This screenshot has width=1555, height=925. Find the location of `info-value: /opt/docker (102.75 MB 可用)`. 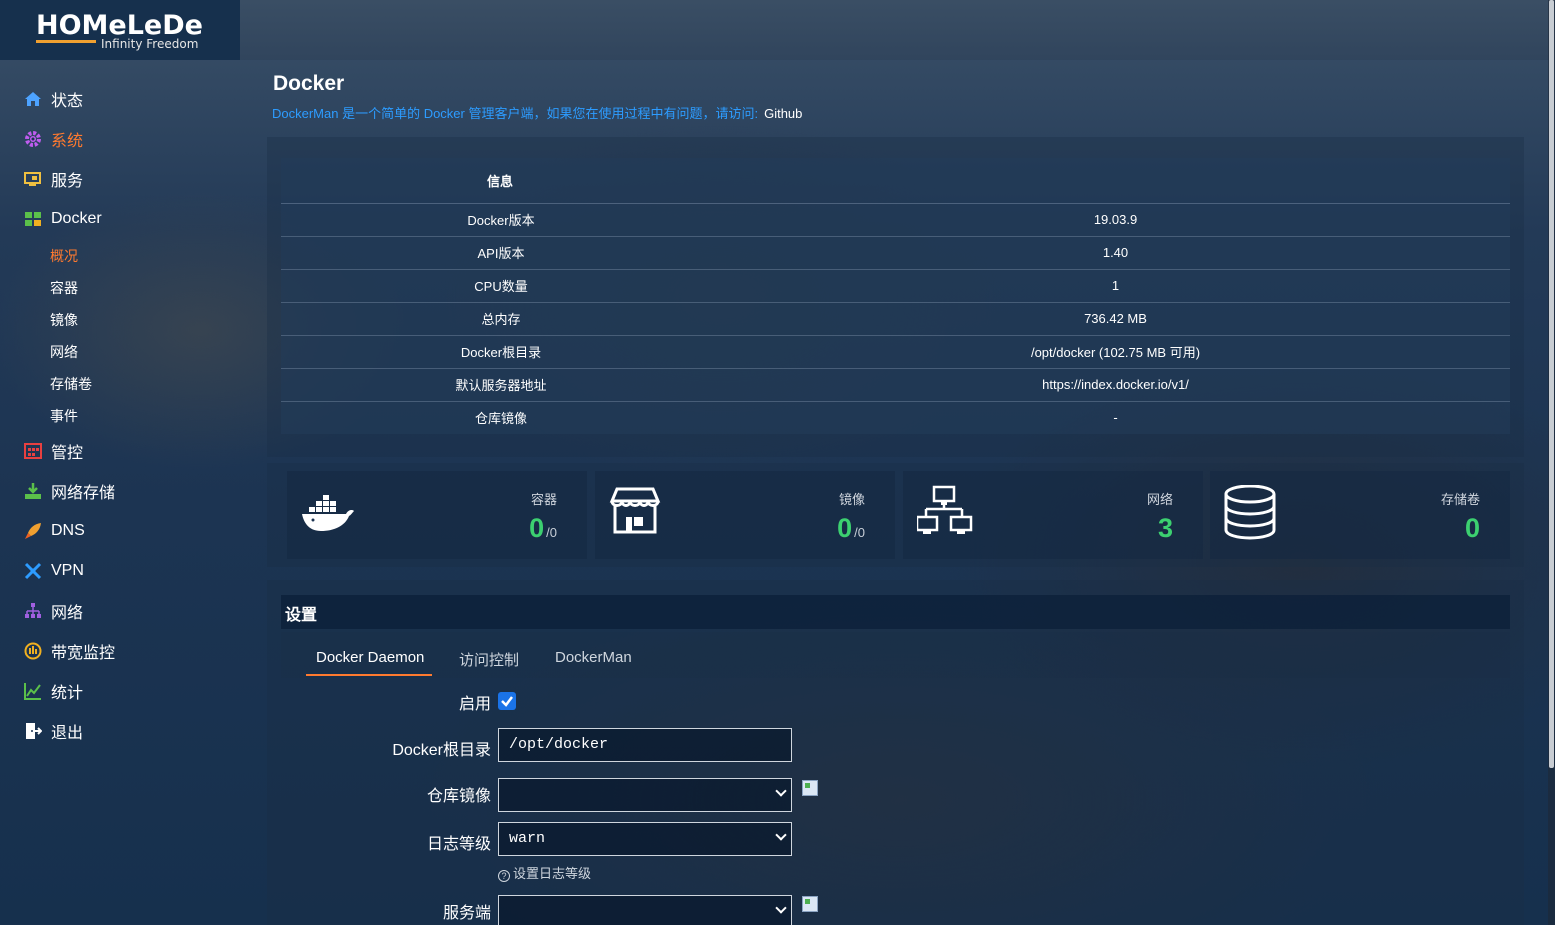

info-value: /opt/docker (102.75 MB 可用) is located at coordinates (1115, 351).